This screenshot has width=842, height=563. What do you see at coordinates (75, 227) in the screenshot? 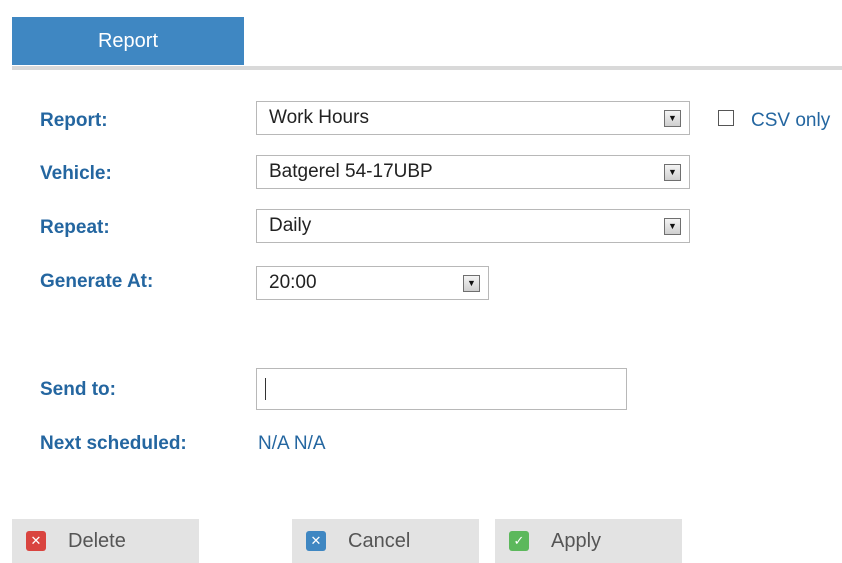
I see `repeat-label: Repeat:` at bounding box center [75, 227].